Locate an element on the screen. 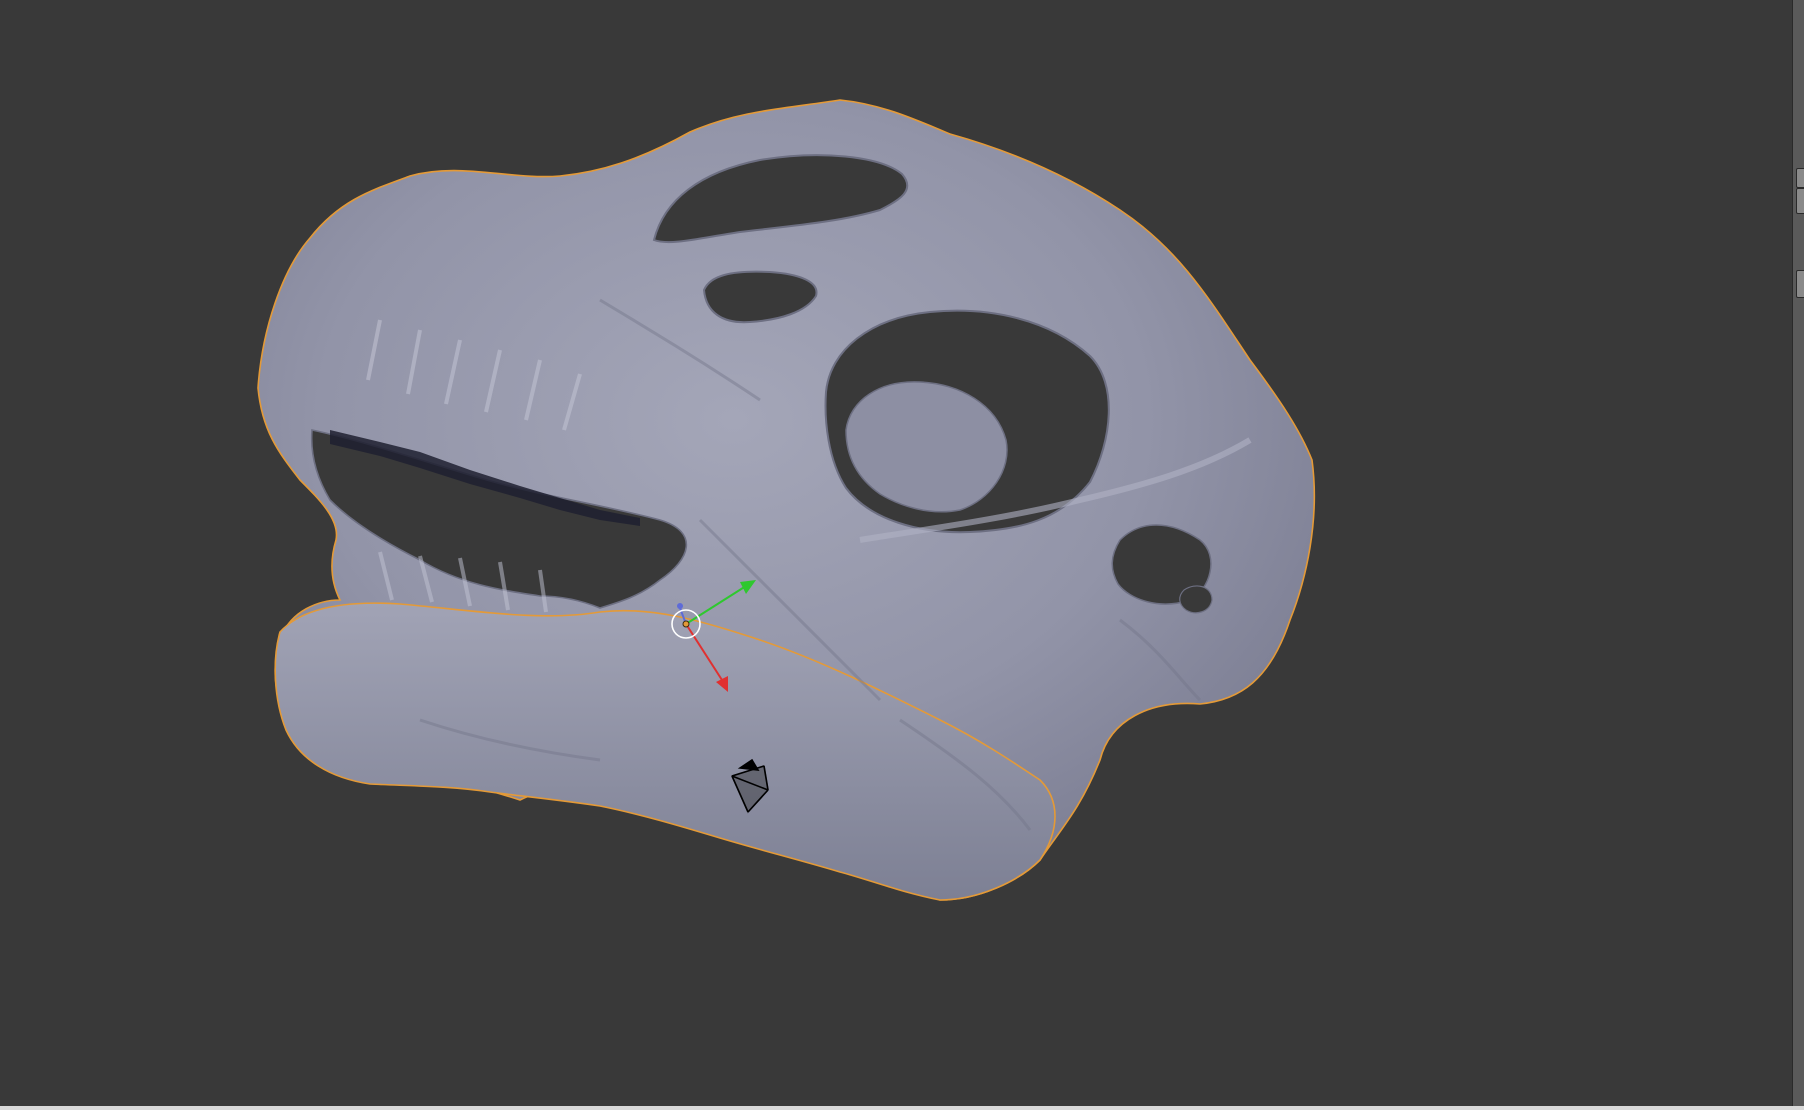 Image resolution: width=1804 pixels, height=1110 pixels. gizmo-z-handle-icon is located at coordinates (680, 606).